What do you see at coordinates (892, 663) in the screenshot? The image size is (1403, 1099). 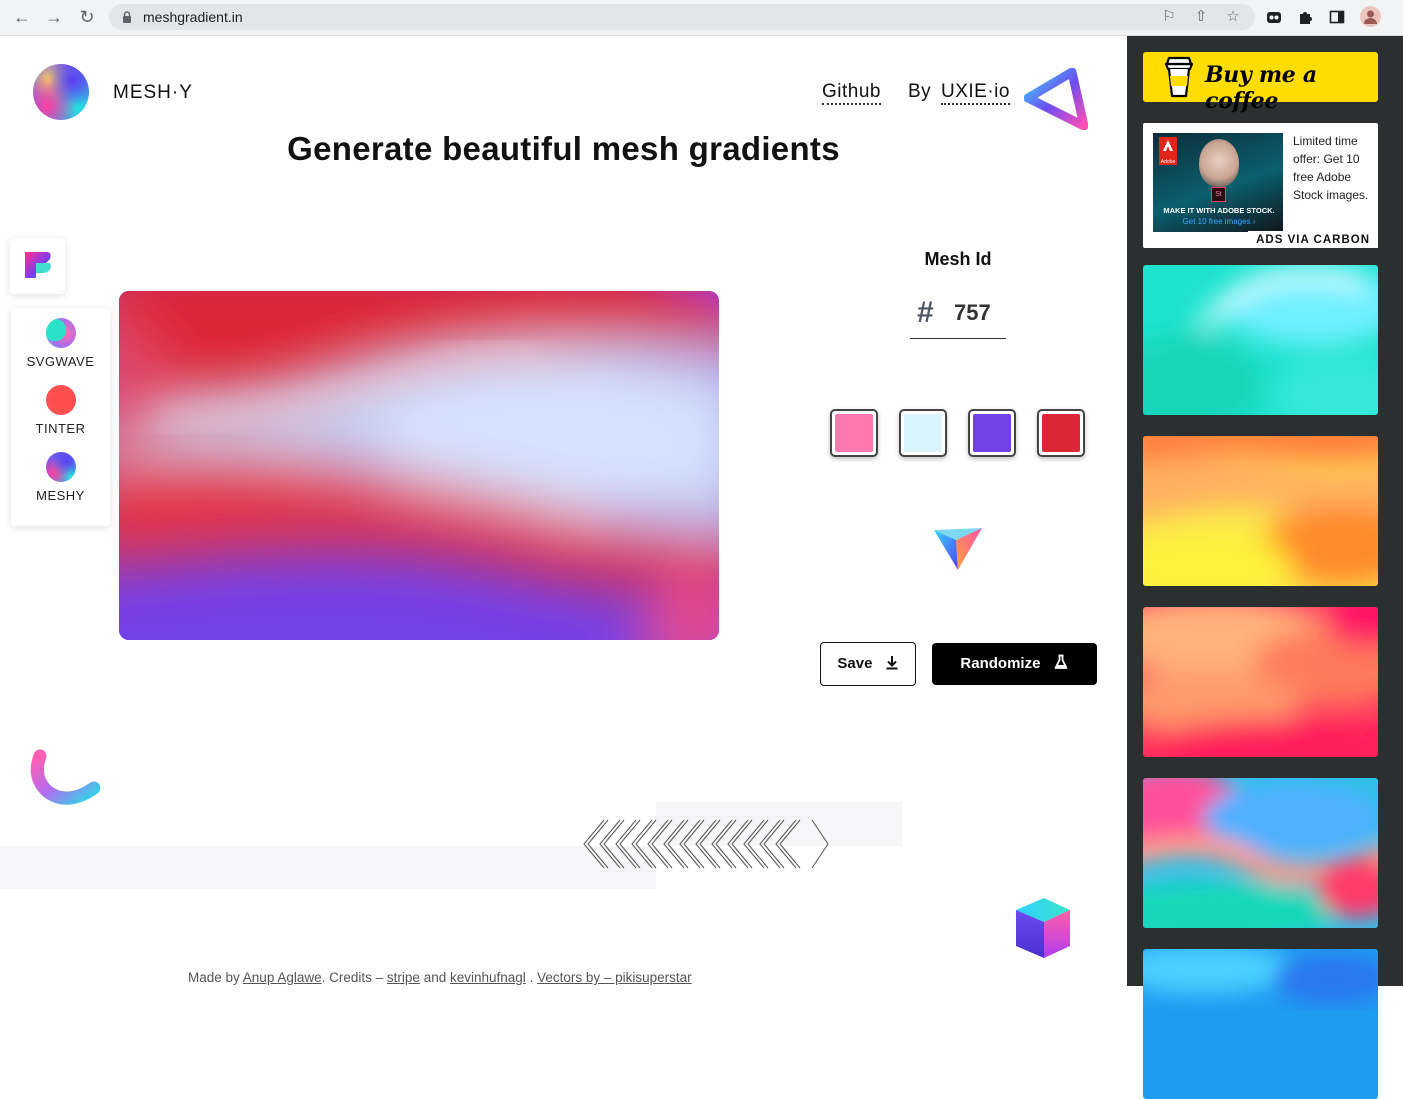 I see `download-icon` at bounding box center [892, 663].